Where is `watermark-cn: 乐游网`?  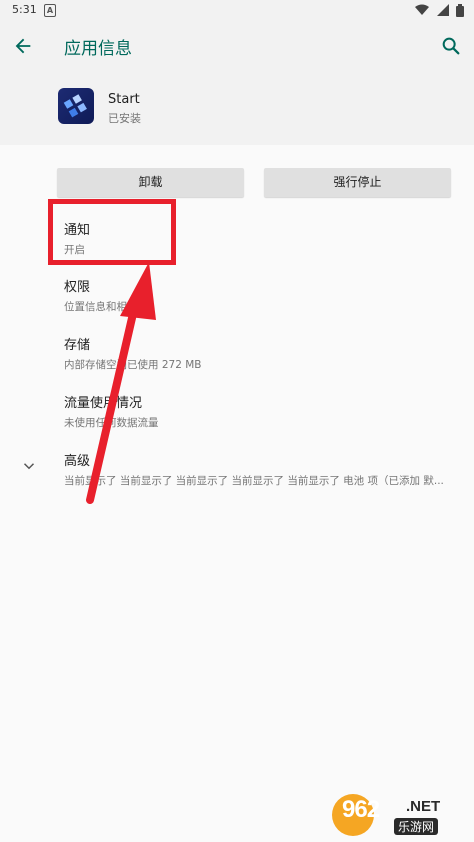
watermark-cn: 乐游网 is located at coordinates (416, 826).